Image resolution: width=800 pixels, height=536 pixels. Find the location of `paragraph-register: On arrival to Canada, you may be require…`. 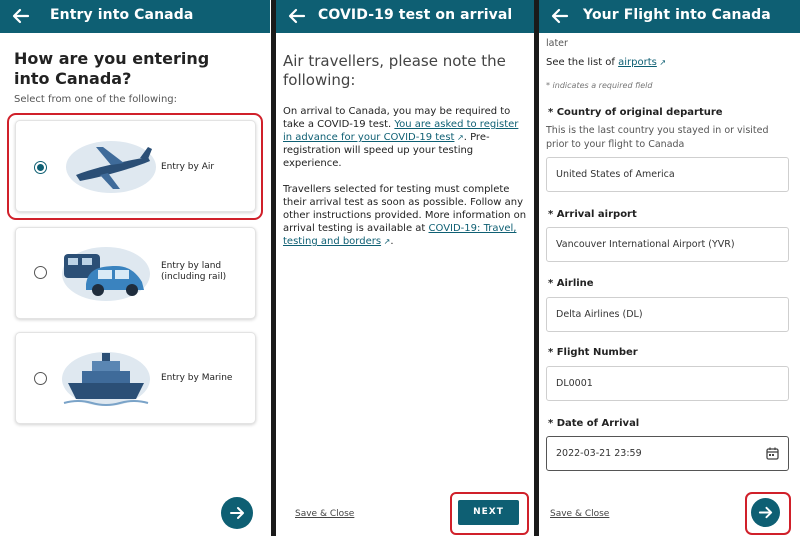

paragraph-register: On arrival to Canada, you may be require… is located at coordinates (406, 137).